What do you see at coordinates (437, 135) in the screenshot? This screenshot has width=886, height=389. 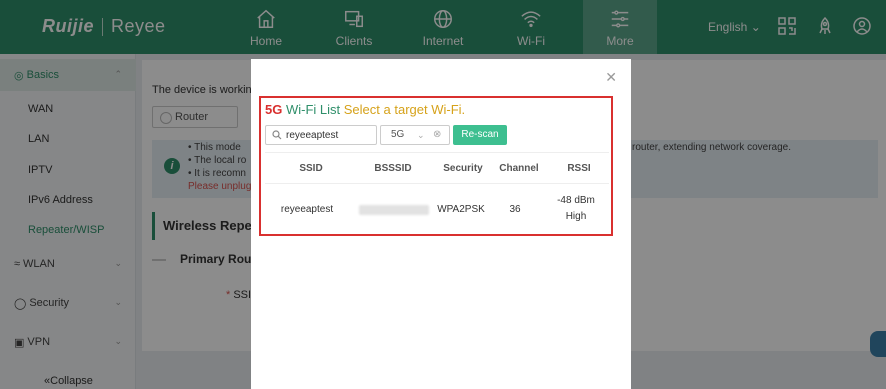 I see `clear-icon: ⊗` at bounding box center [437, 135].